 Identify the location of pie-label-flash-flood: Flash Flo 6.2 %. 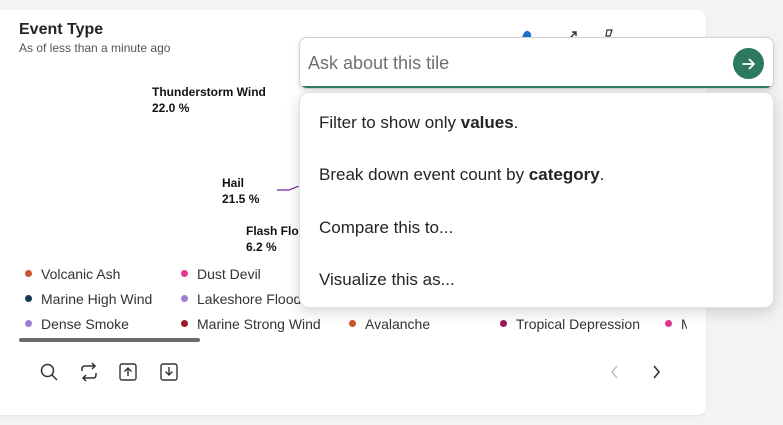
(272, 239).